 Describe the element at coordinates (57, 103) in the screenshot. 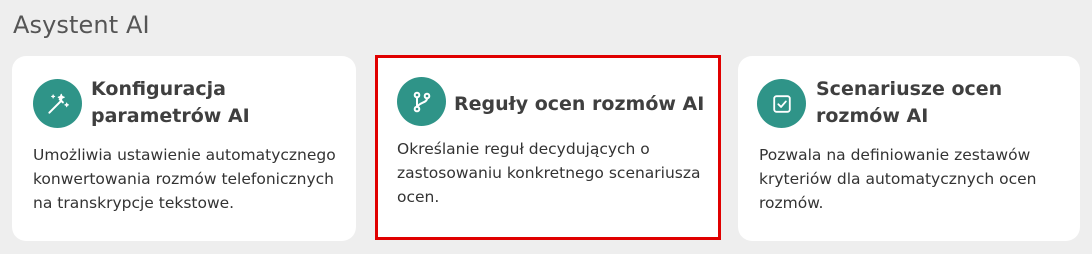

I see `magic-wand-icon` at that location.